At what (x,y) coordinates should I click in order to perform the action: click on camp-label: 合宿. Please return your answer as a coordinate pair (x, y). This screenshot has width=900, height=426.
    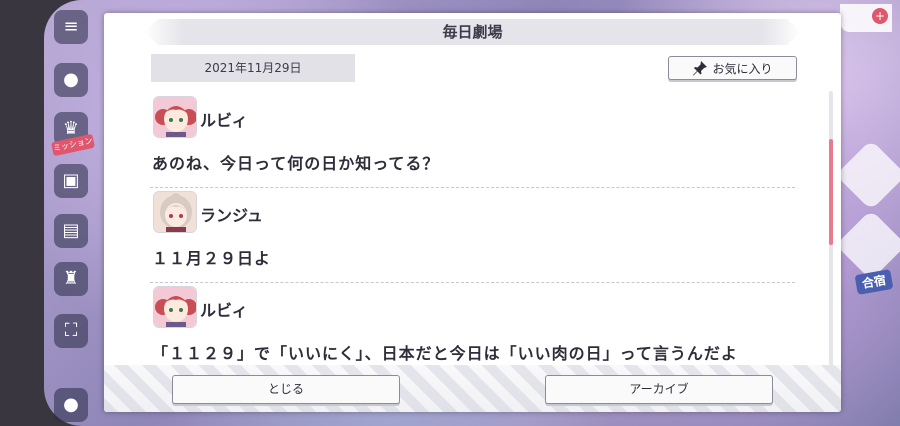
    Looking at the image, I should click on (874, 282).